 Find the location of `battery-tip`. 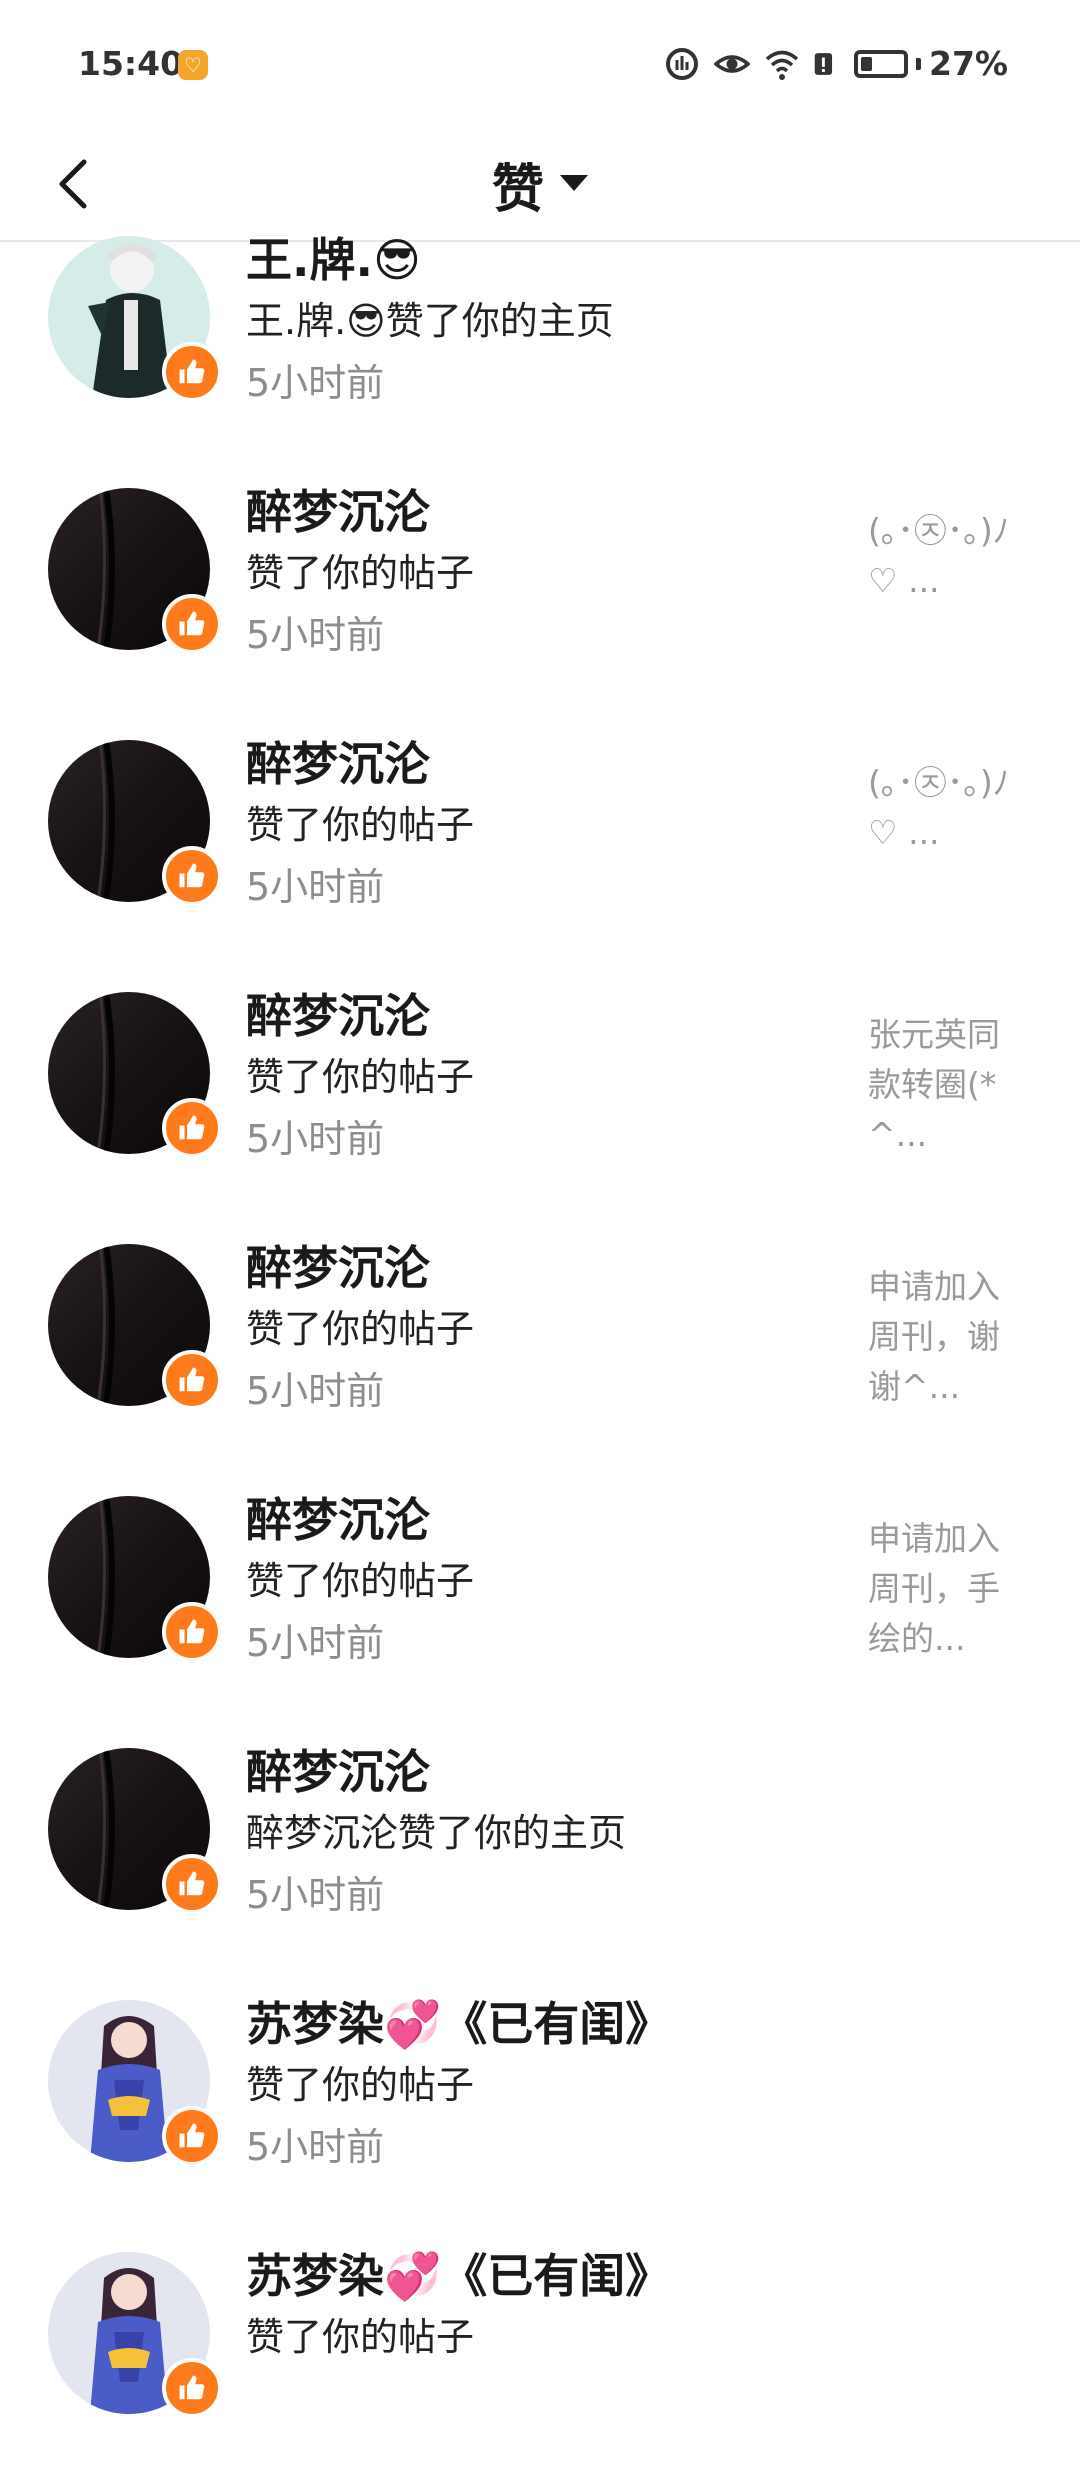

battery-tip is located at coordinates (918, 63).